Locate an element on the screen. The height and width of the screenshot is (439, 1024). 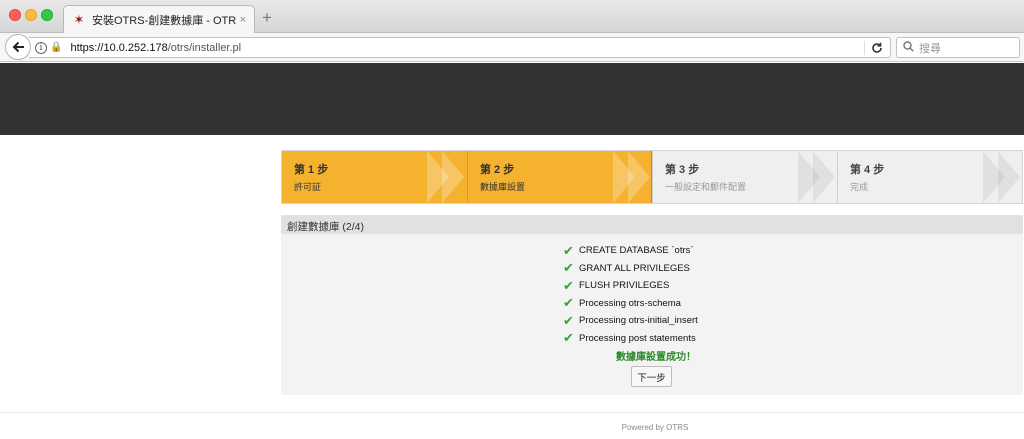
check-label: CREATE DATABASE `otrs` is located at coordinates (636, 251).